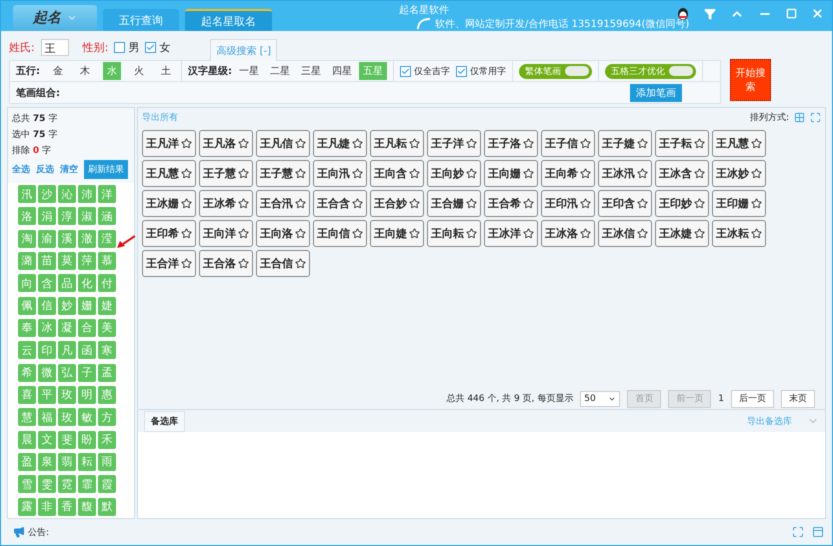 Image resolution: width=833 pixels, height=546 pixels. Describe the element at coordinates (683, 13) in the screenshot. I see `penguin-icon` at that location.